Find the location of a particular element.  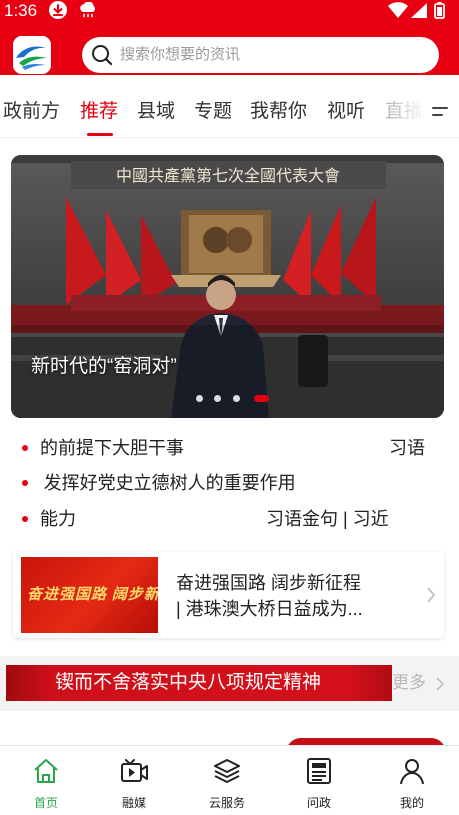

app-logo-icon is located at coordinates (32, 55).